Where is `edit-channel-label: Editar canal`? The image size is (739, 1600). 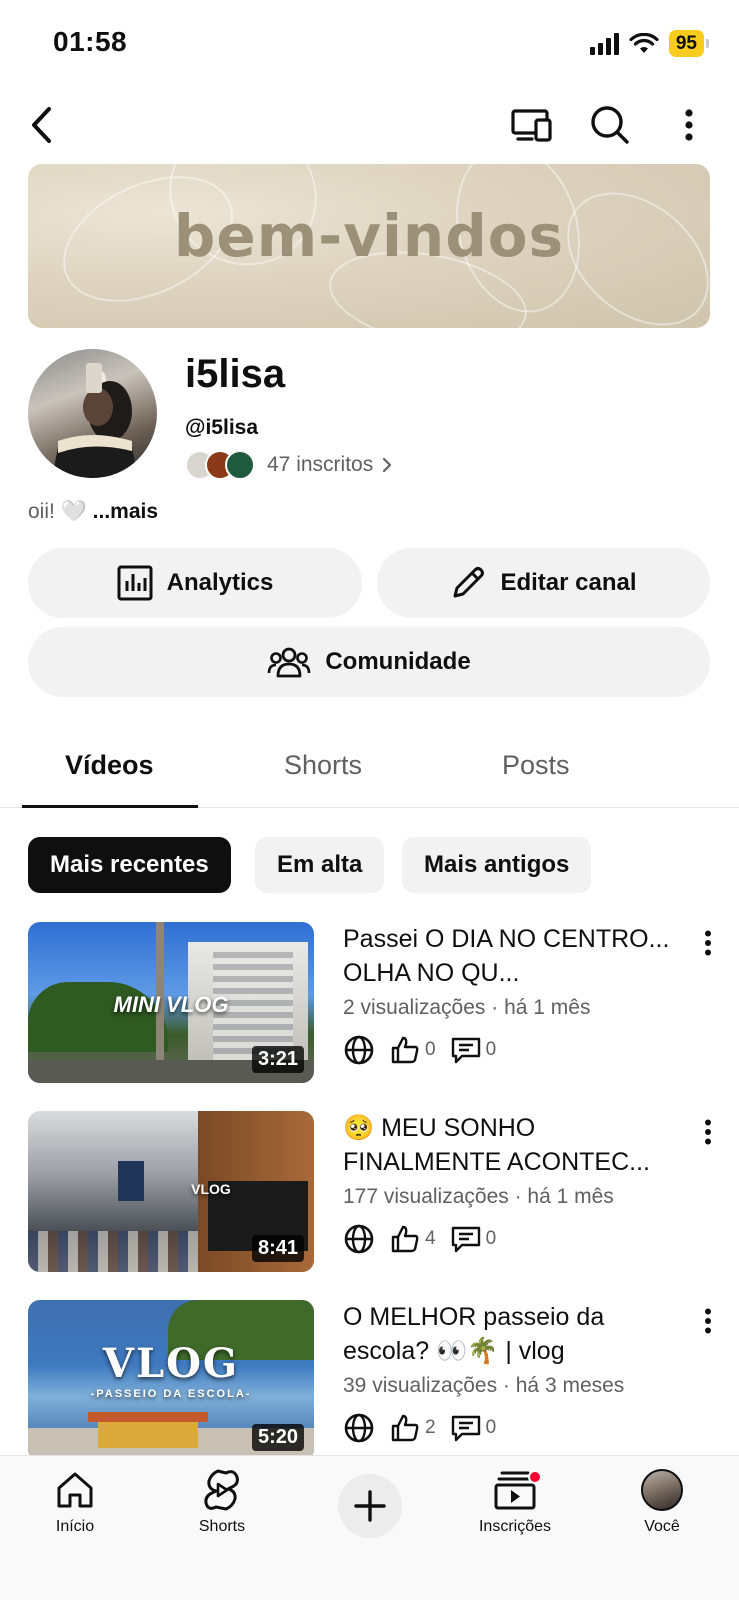 edit-channel-label: Editar canal is located at coordinates (568, 582).